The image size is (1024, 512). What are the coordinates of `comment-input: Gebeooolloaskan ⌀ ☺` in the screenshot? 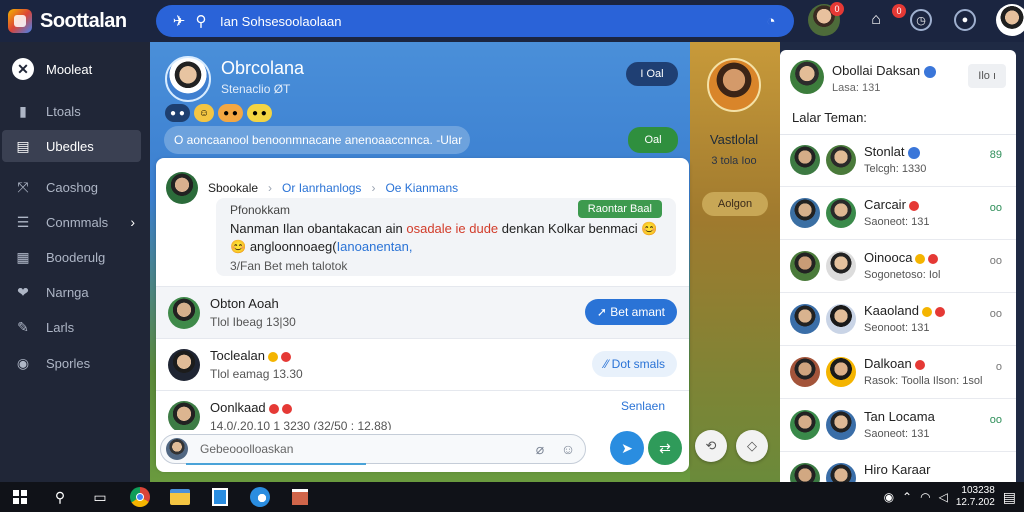 It's located at (373, 449).